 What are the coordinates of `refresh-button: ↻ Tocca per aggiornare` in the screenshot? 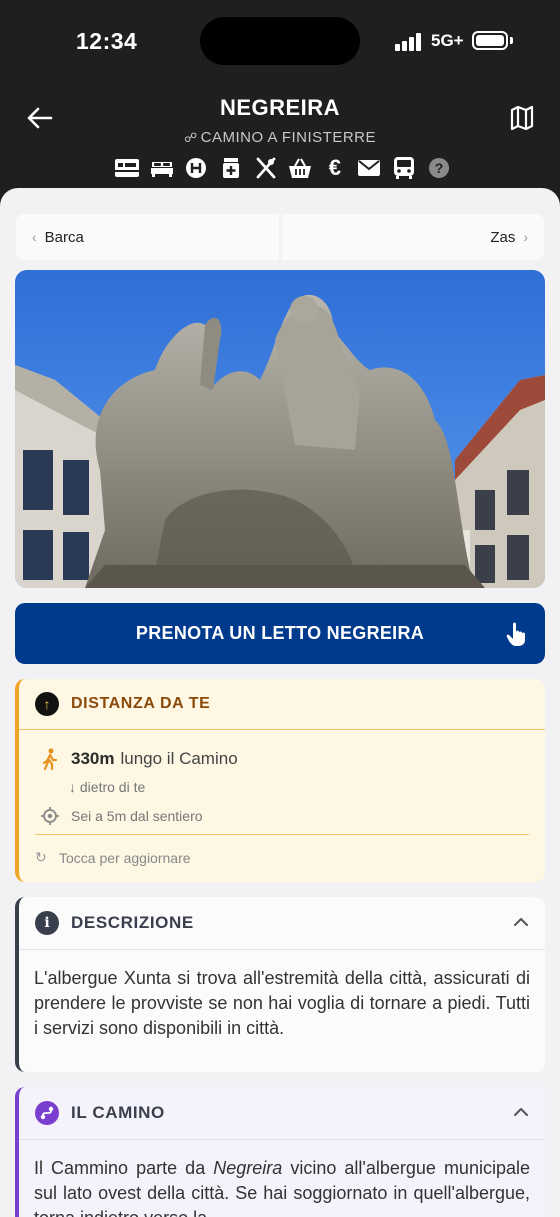 It's located at (113, 857).